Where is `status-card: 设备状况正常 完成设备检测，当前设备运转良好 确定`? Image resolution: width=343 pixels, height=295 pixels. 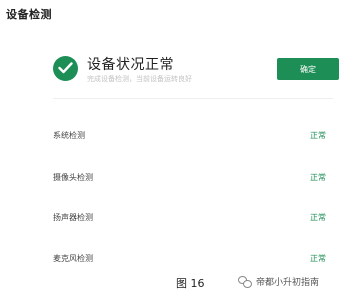 status-card: 设备状况正常 完成设备检测，当前设备运转良好 确定 is located at coordinates (196, 72).